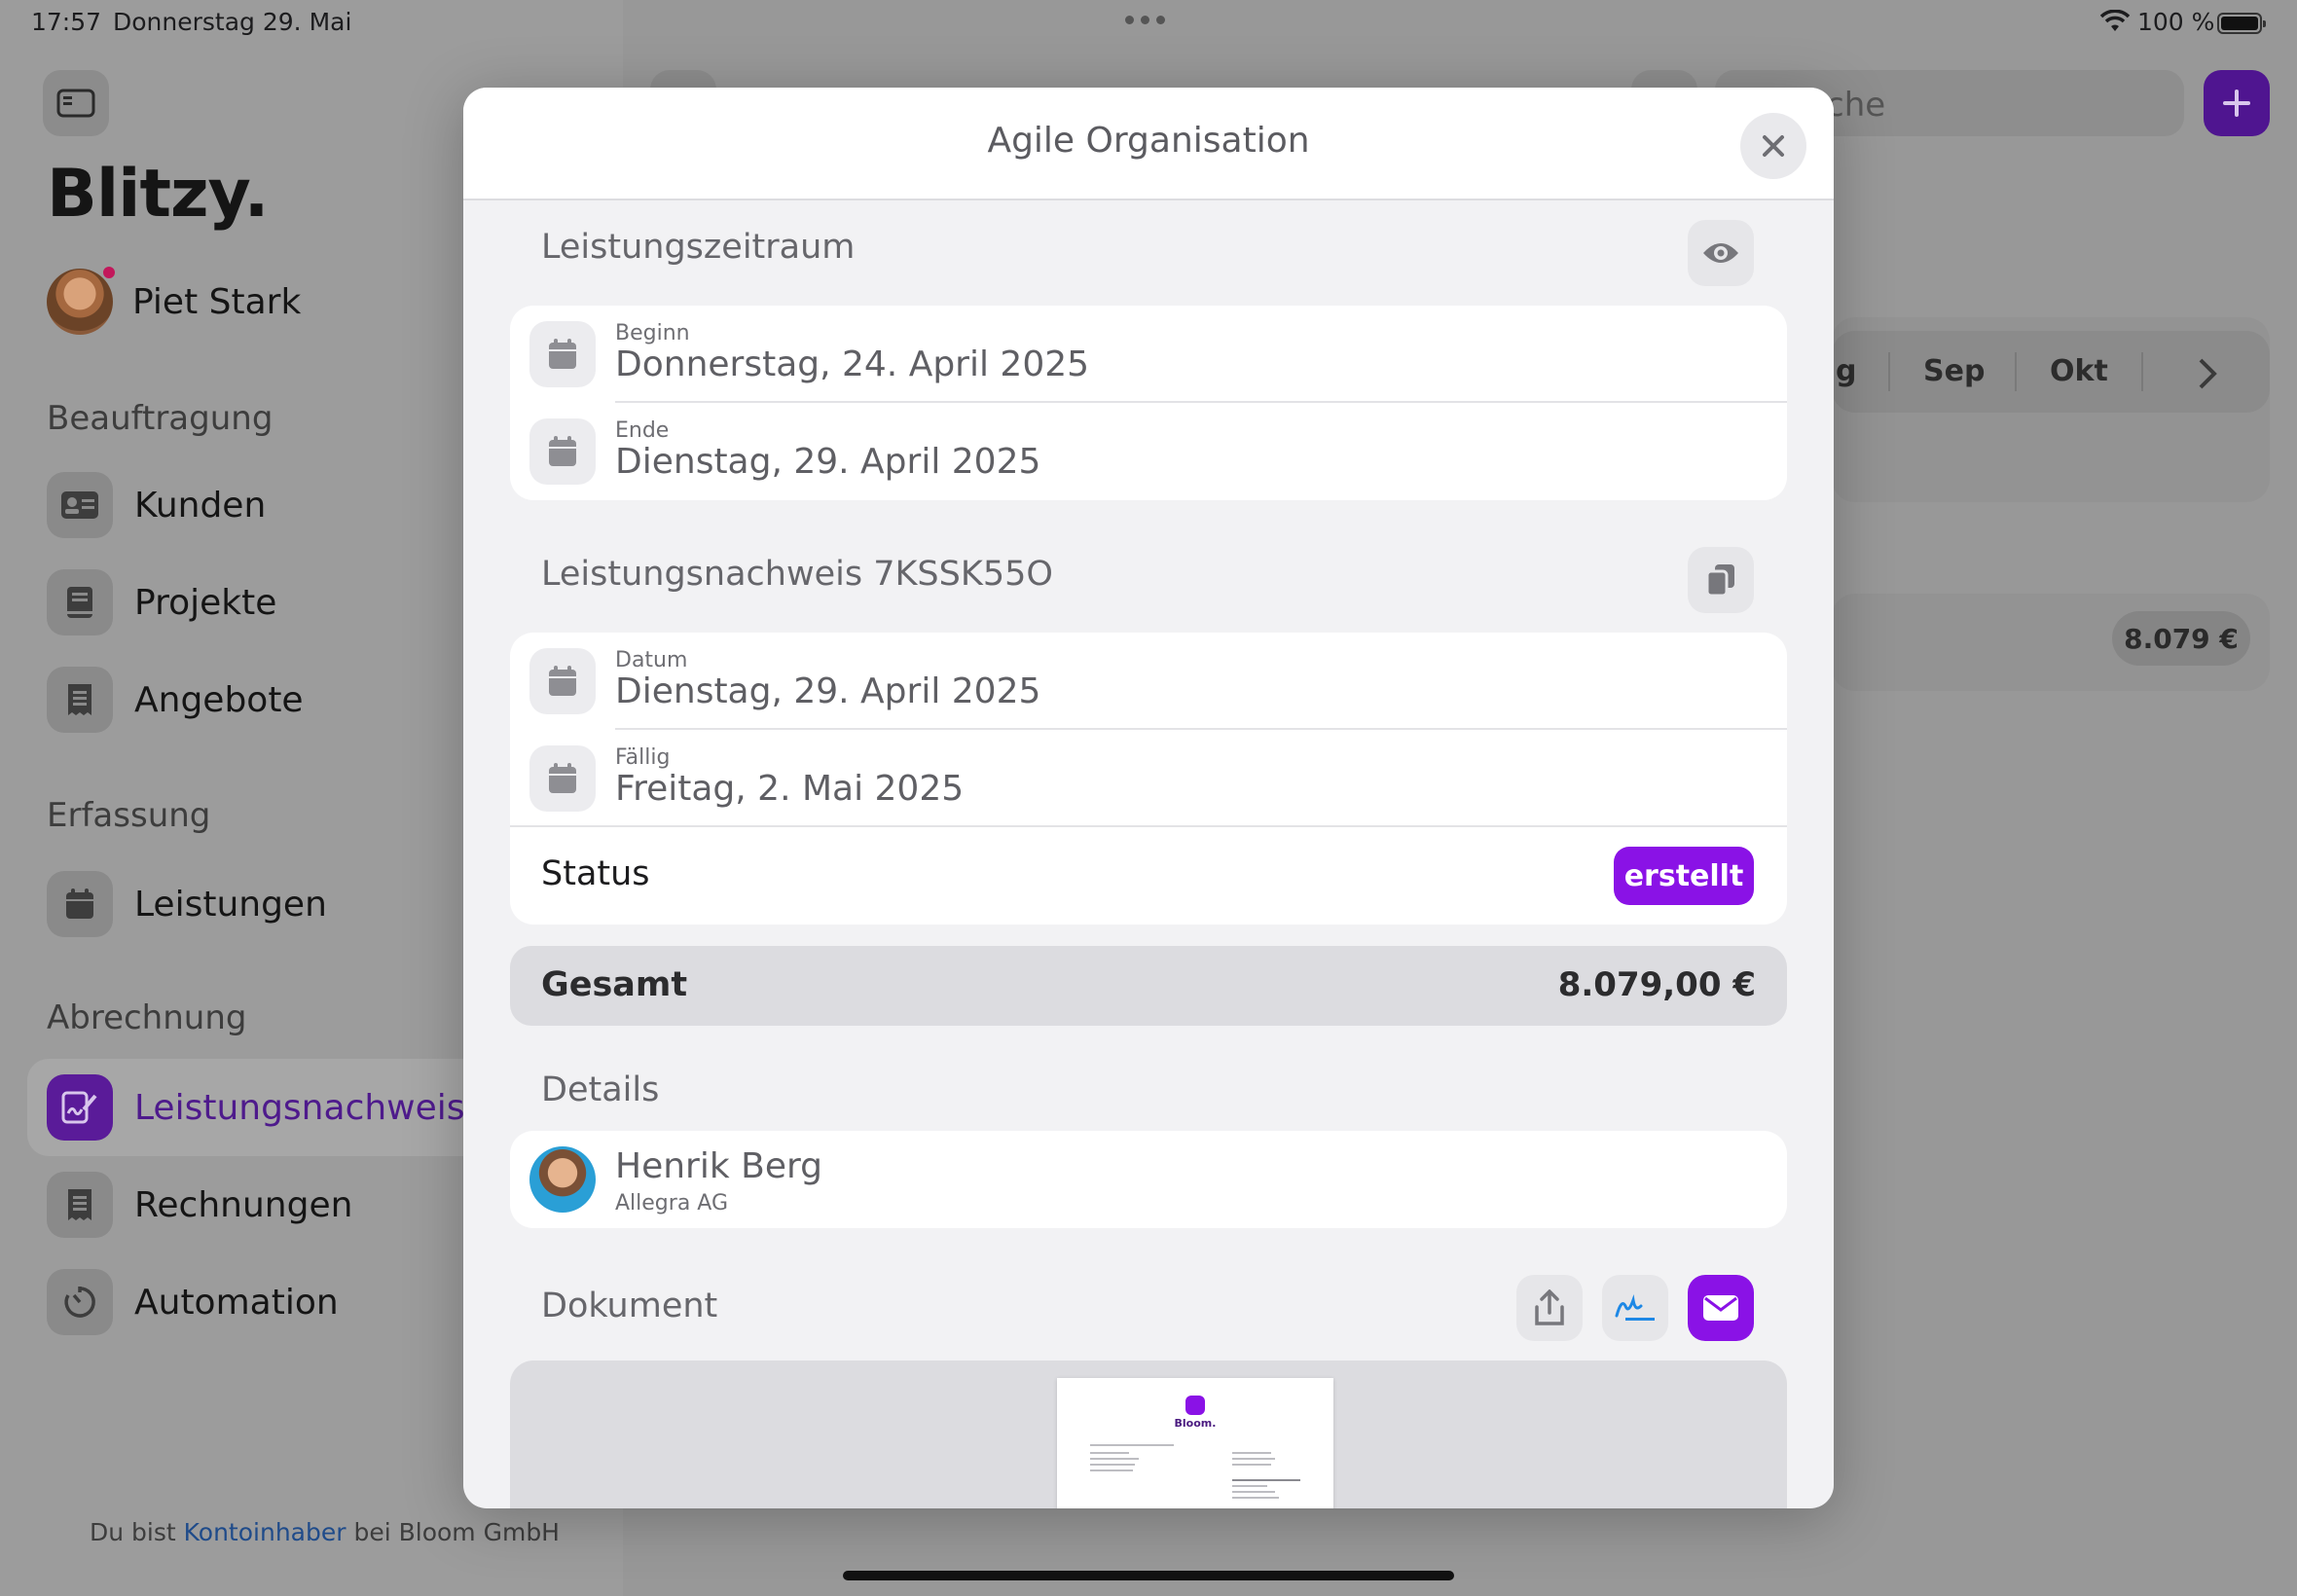  Describe the element at coordinates (614, 985) in the screenshot. I see `total-label: Gesamt` at that location.